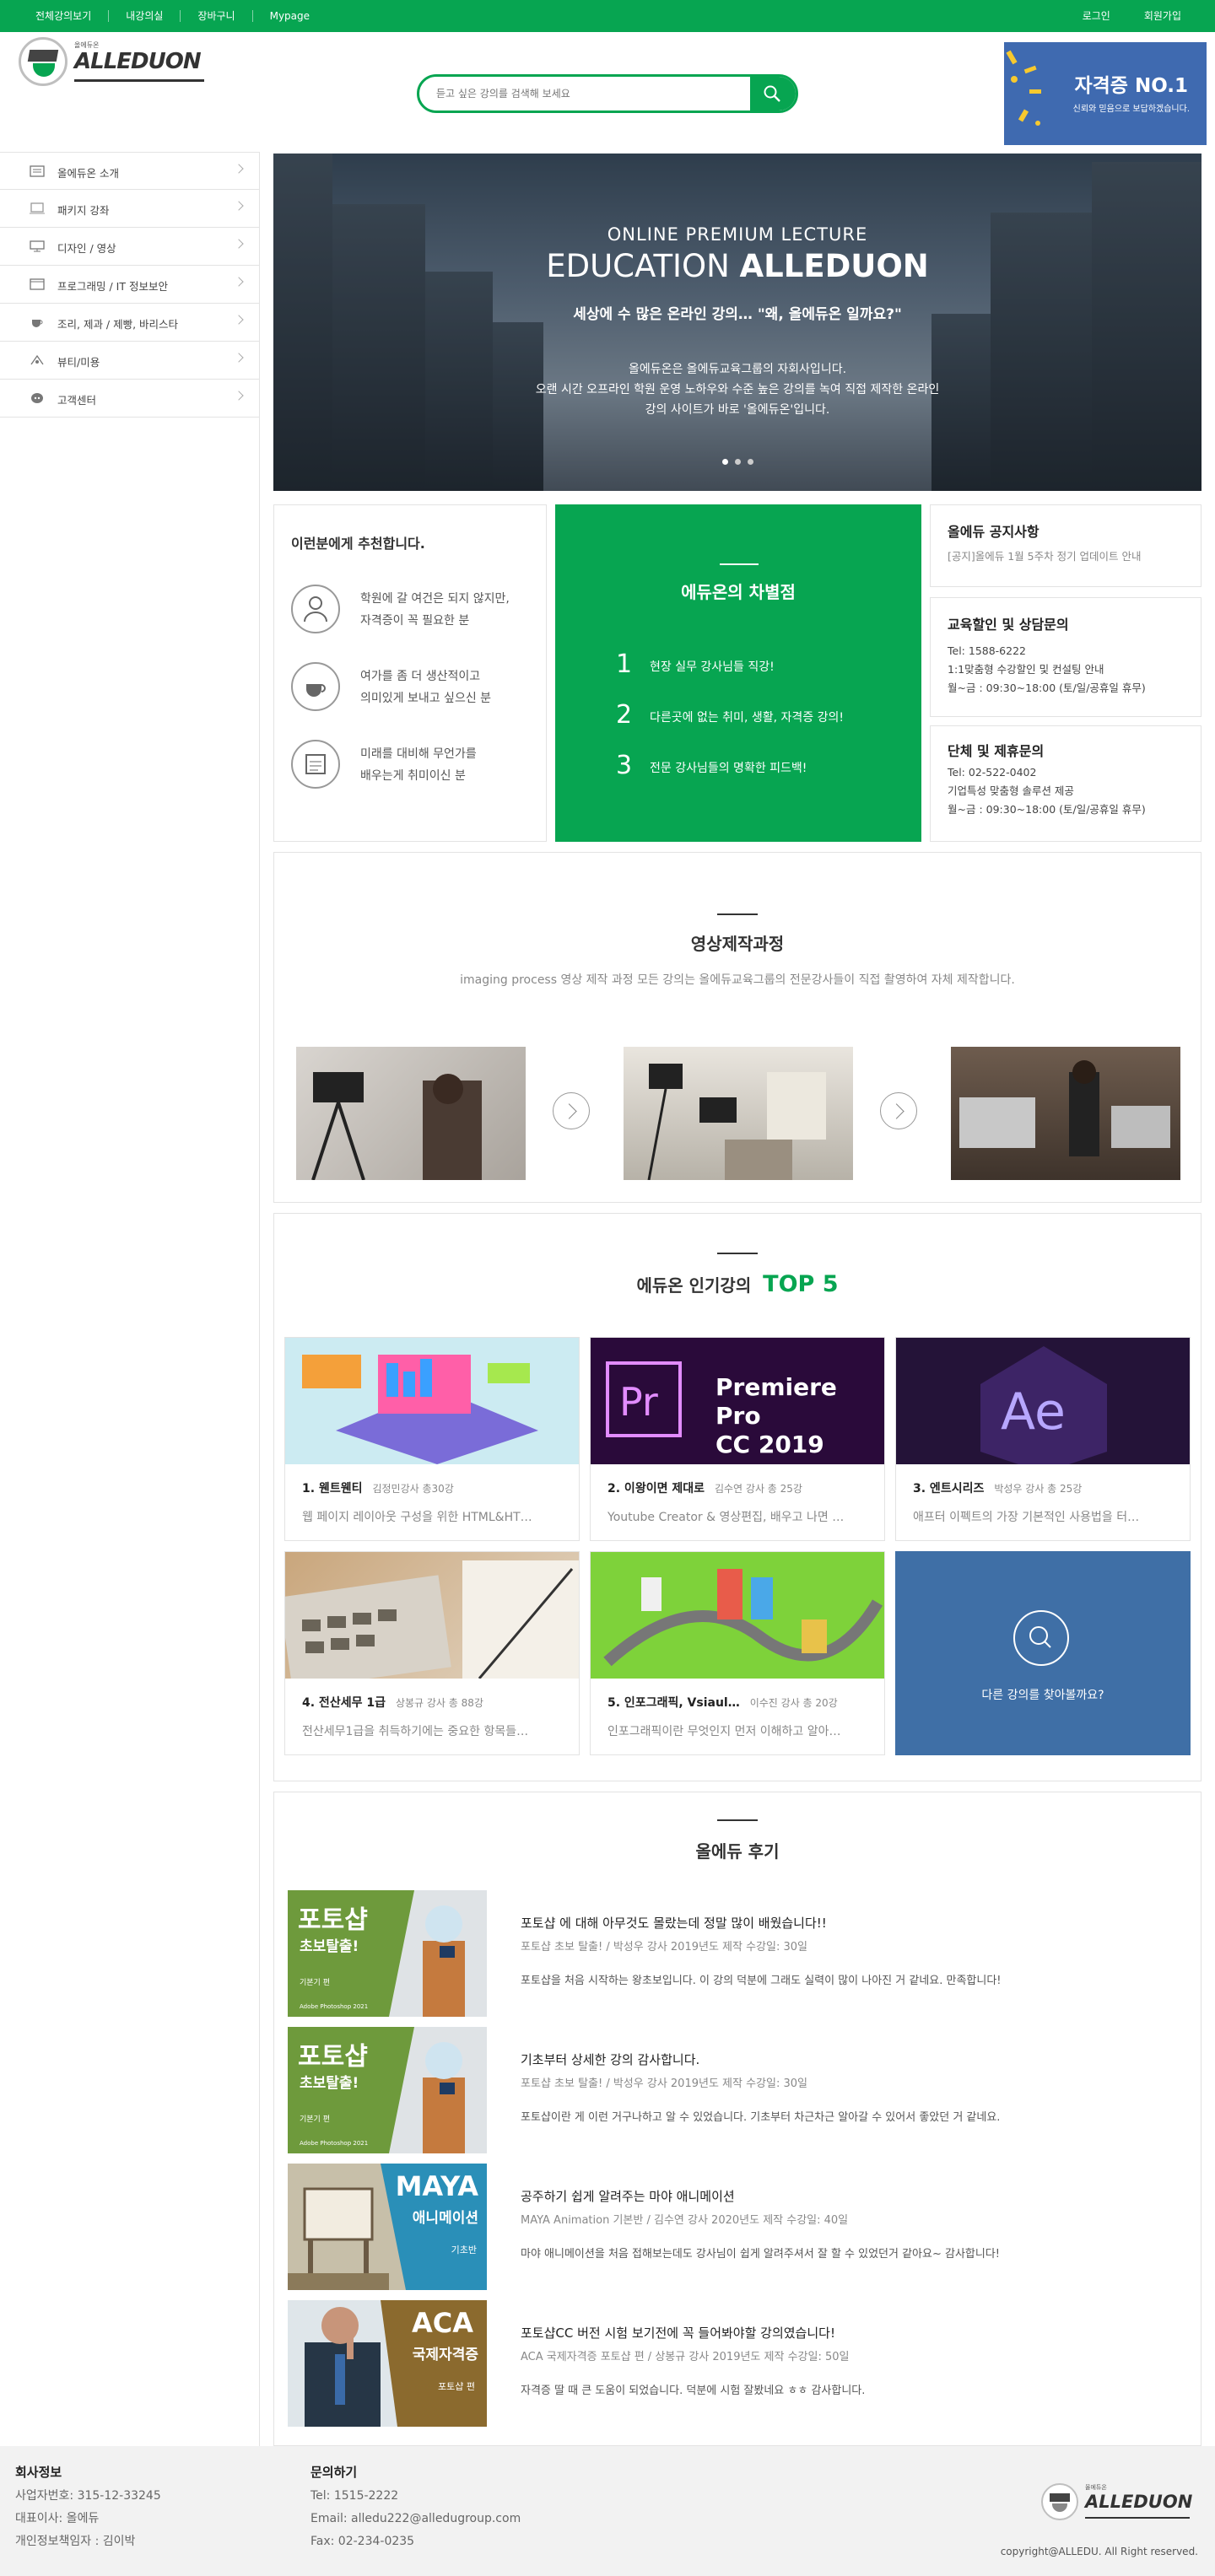  Describe the element at coordinates (289, 16) in the screenshot. I see `top-link-mypage: Mypage` at that location.